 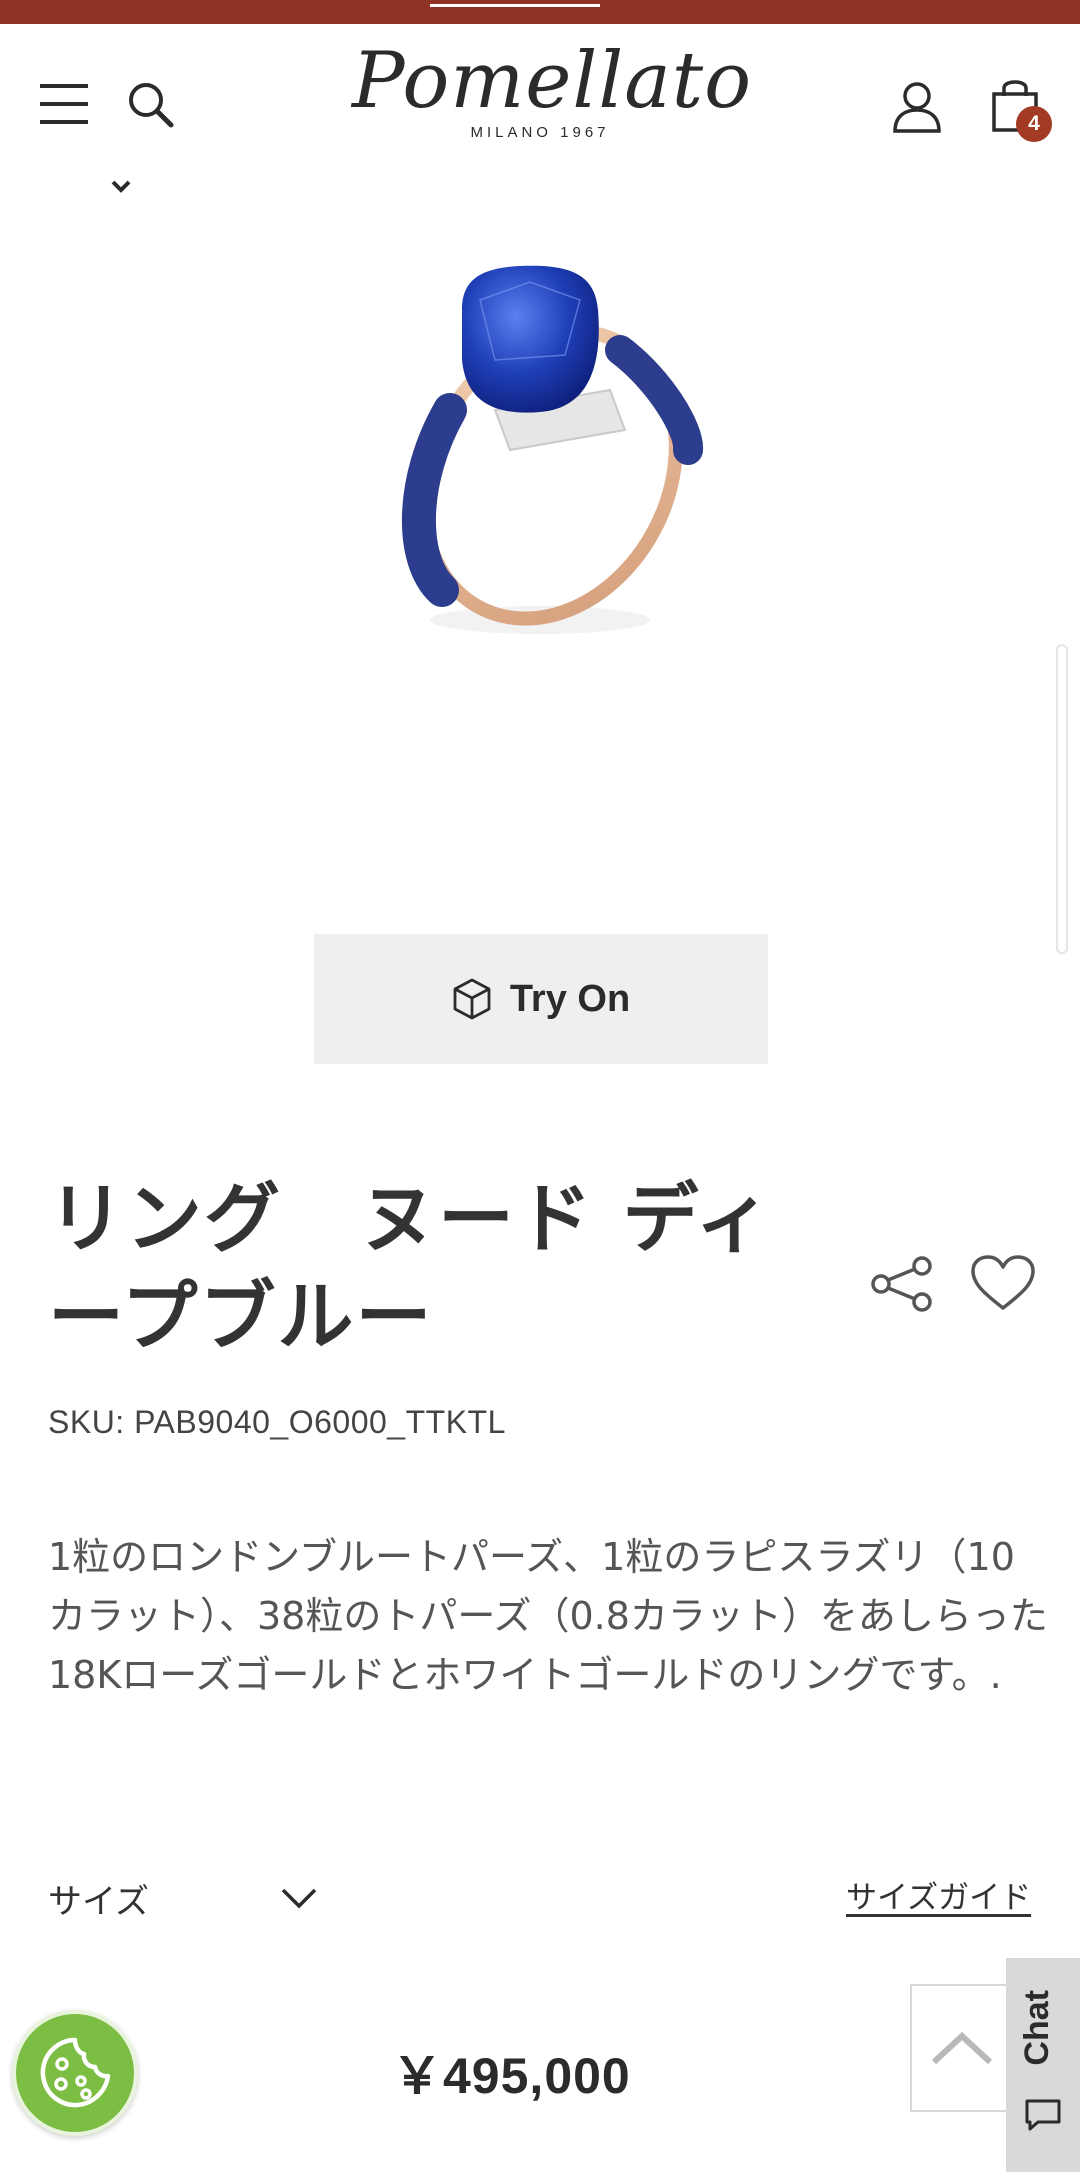 I want to click on announcement-link, so click(x=515, y=3).